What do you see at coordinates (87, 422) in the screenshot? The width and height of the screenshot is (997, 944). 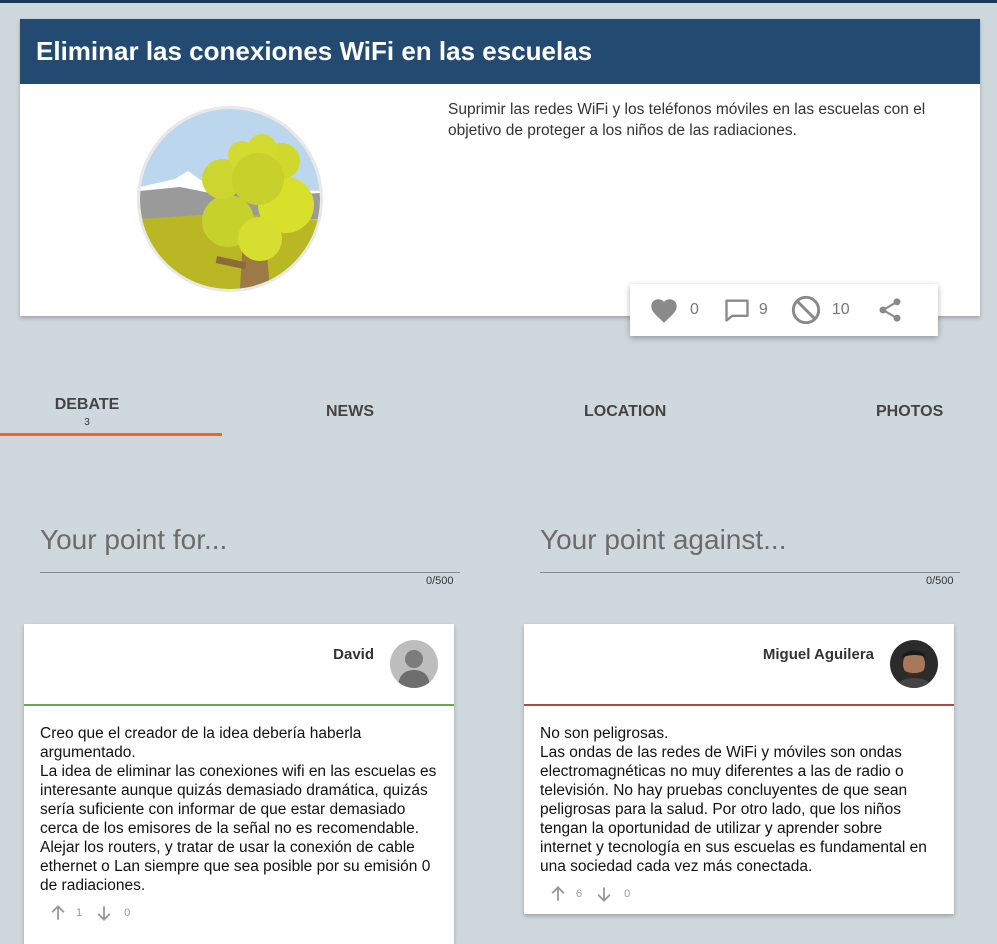 I see `tab-debate-count: 3` at bounding box center [87, 422].